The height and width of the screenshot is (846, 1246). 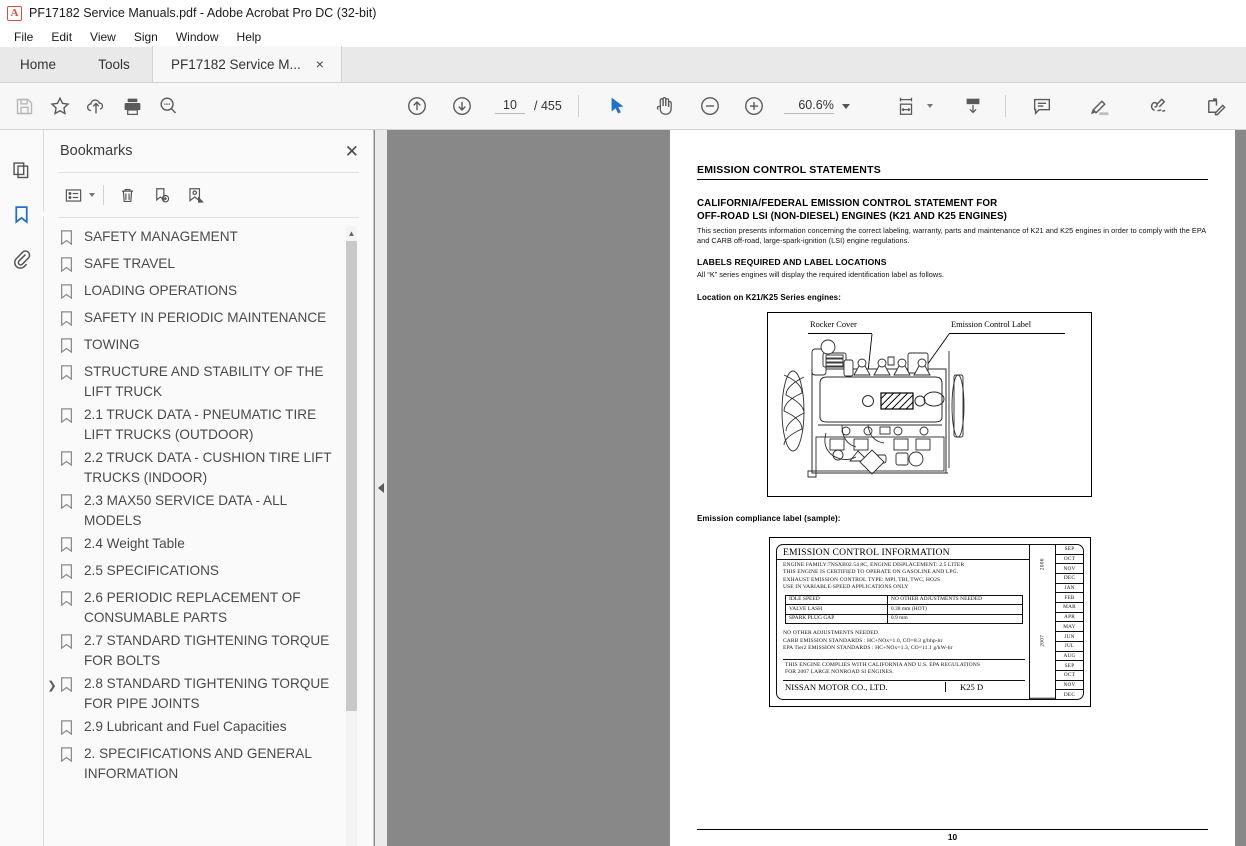 What do you see at coordinates (24, 106) in the screenshot?
I see `save-icon` at bounding box center [24, 106].